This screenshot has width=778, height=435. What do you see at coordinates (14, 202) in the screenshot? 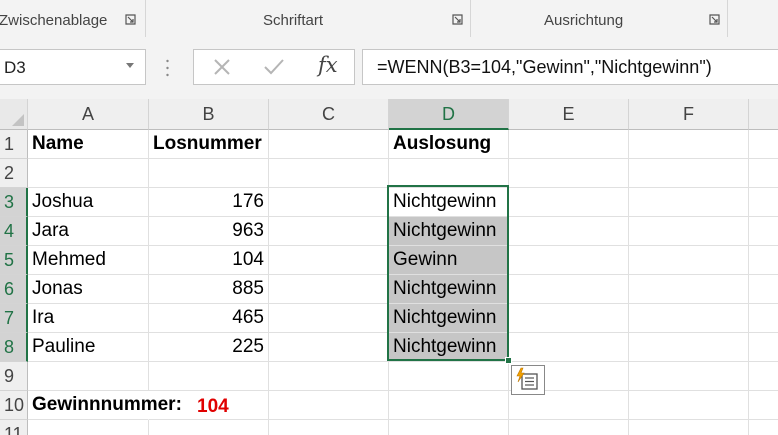
I see `row-header-3: 3` at bounding box center [14, 202].